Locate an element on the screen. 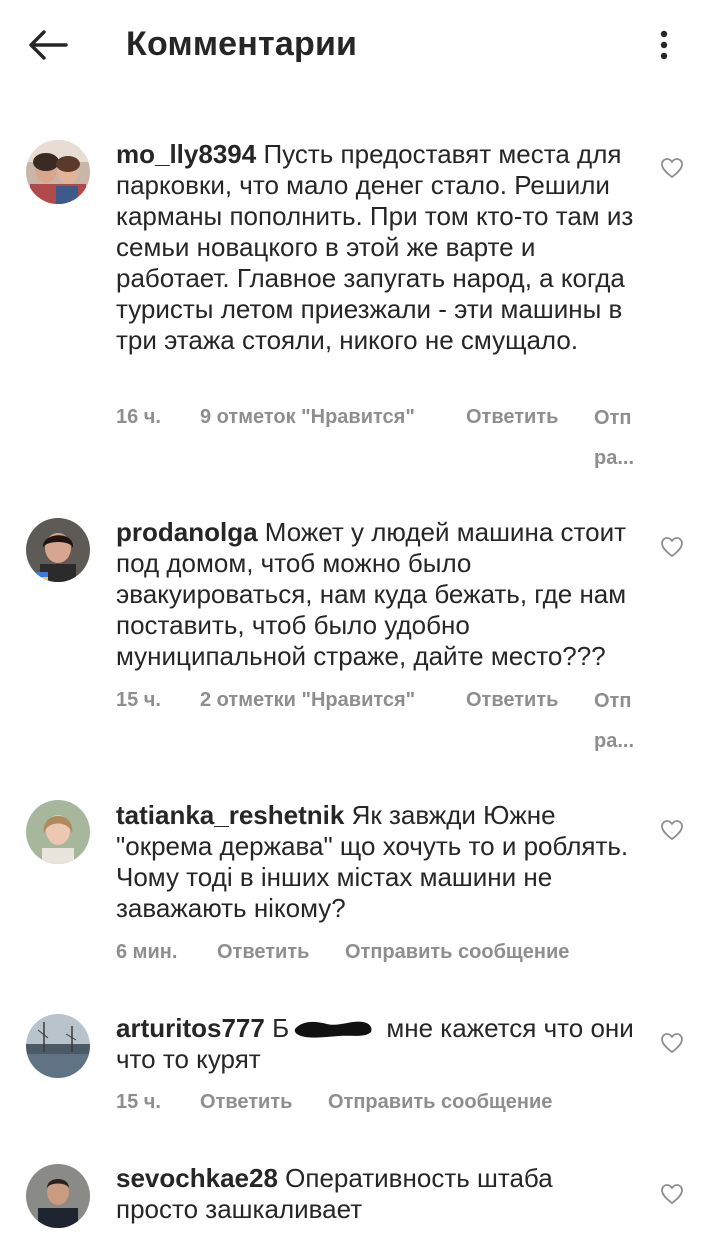  comment-username: tatianka_reshetnik is located at coordinates (230, 815).